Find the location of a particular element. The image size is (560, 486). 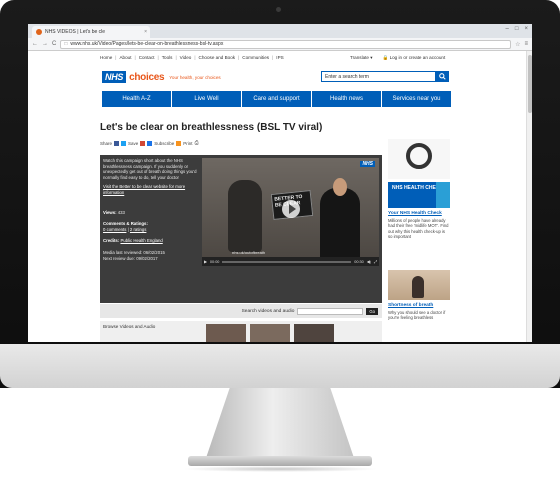

rss-icon is located at coordinates (179, 143).